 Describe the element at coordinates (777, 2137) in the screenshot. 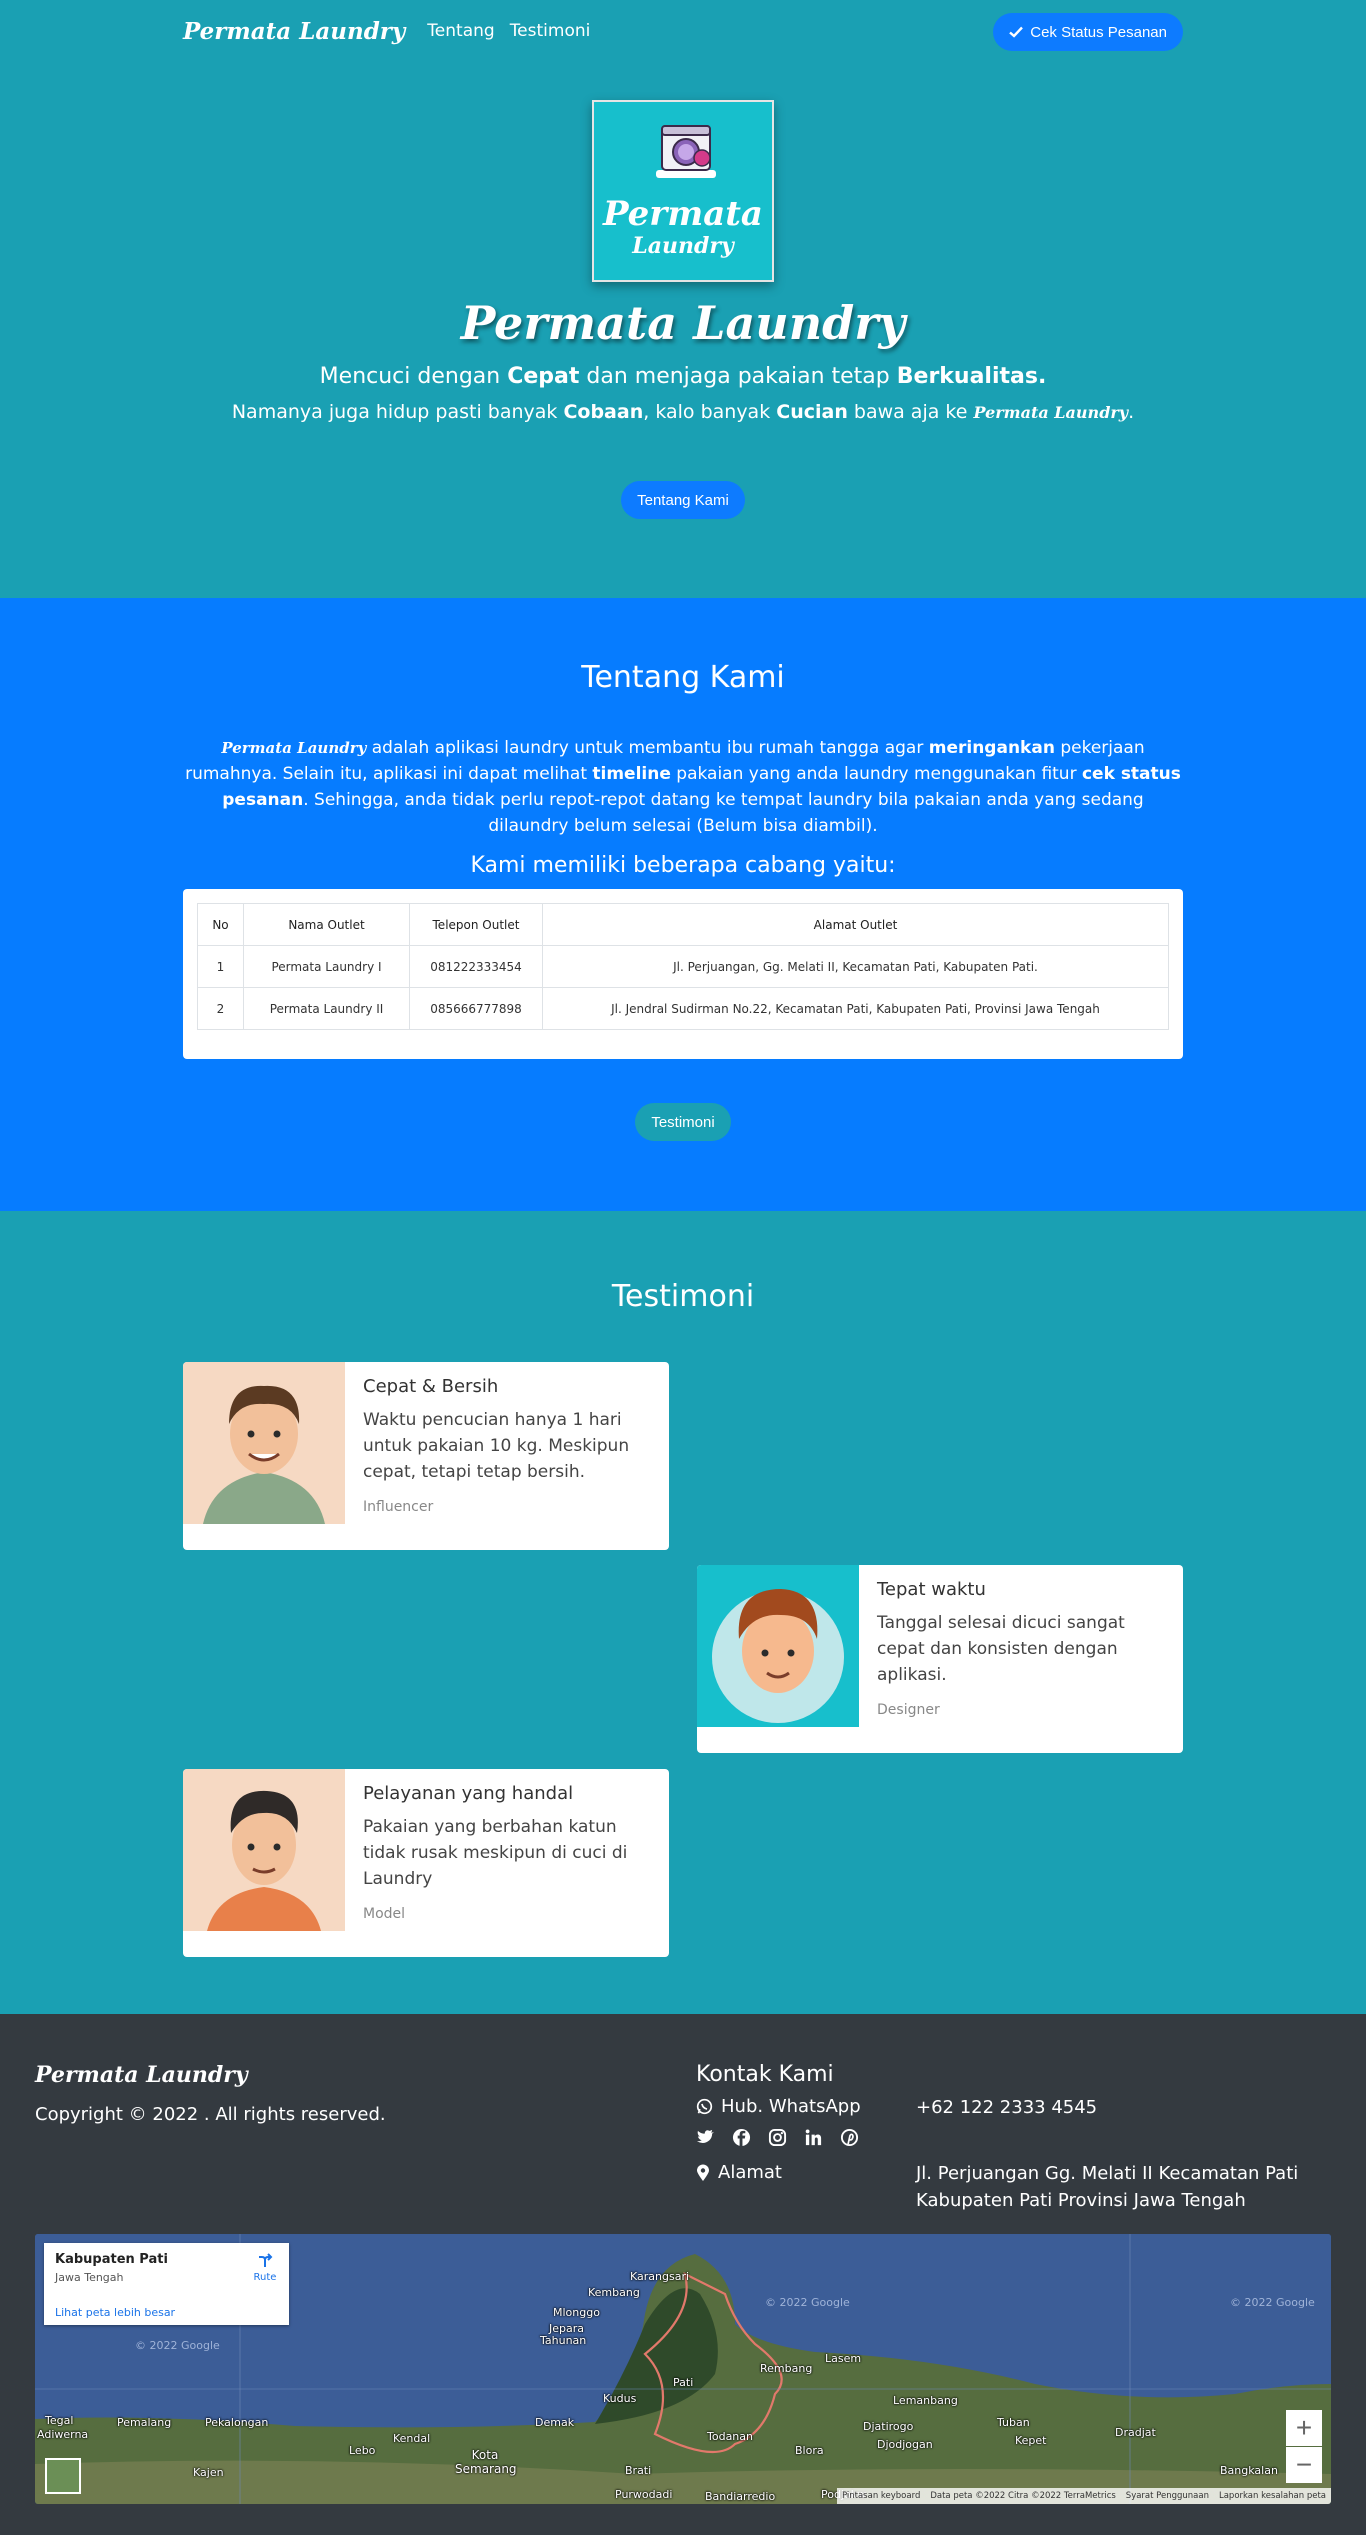

I see `instagram-icon` at that location.